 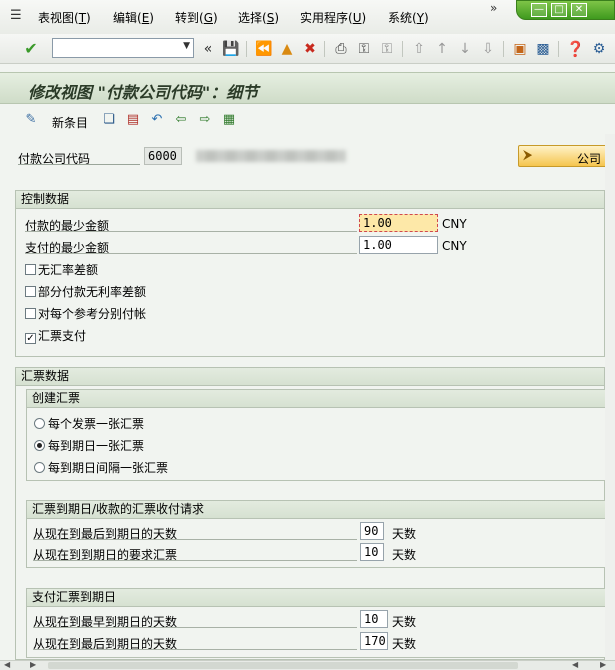 I want to click on no-exchange-diff-checkbox: 无汇率差额, so click(x=61, y=269).